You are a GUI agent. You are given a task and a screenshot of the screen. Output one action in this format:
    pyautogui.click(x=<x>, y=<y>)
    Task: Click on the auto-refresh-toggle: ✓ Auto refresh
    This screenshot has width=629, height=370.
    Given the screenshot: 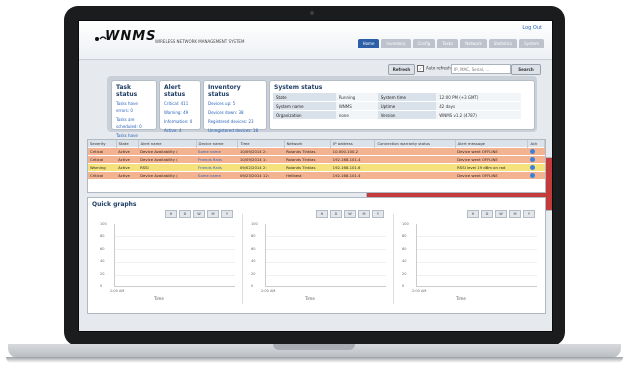 What is the action you would take?
    pyautogui.click(x=434, y=68)
    